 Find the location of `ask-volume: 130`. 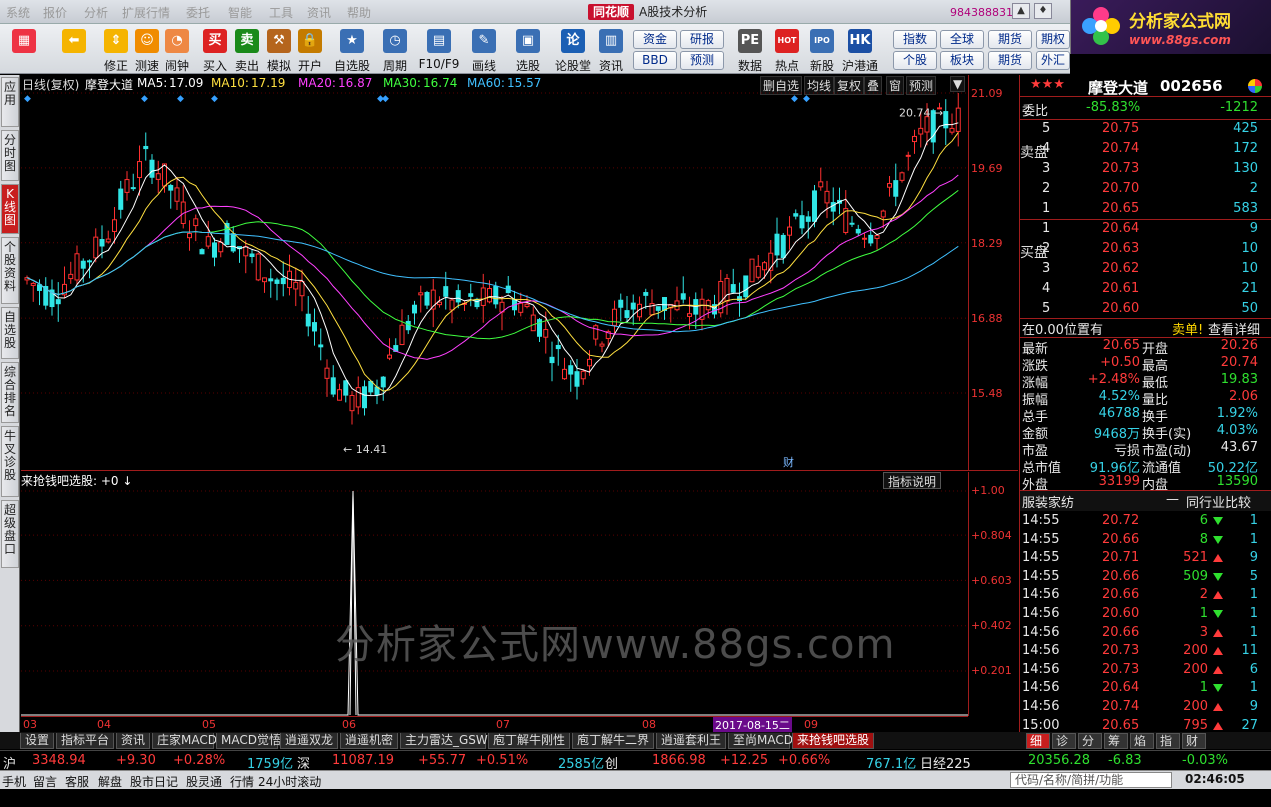

ask-volume: 130 is located at coordinates (1245, 168).